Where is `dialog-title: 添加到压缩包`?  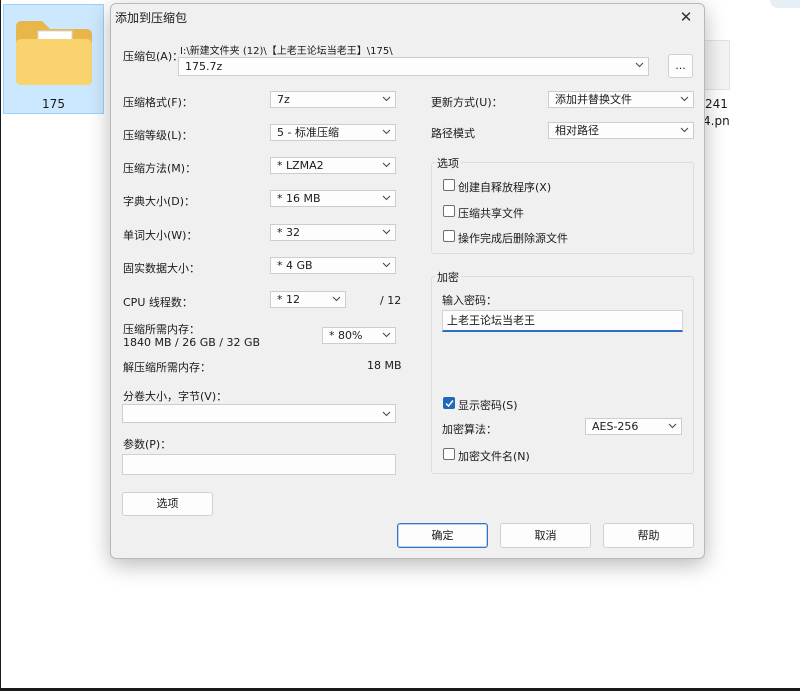
dialog-title: 添加到压缩包 is located at coordinates (151, 18).